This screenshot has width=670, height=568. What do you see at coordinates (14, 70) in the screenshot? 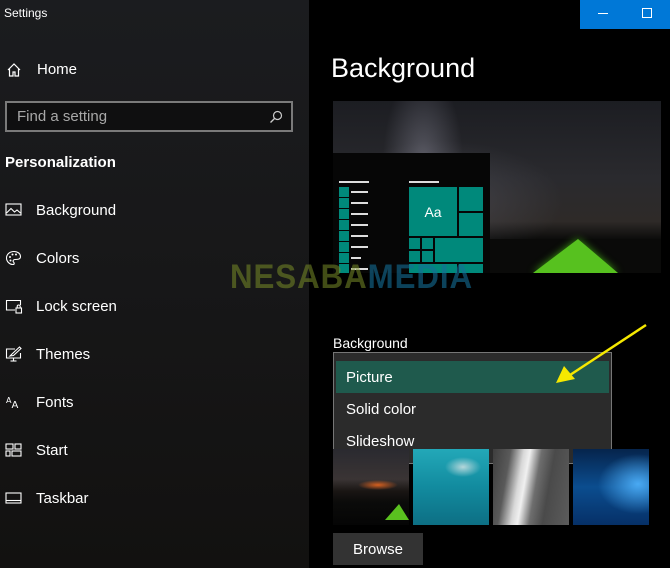
I see `home-icon` at bounding box center [14, 70].